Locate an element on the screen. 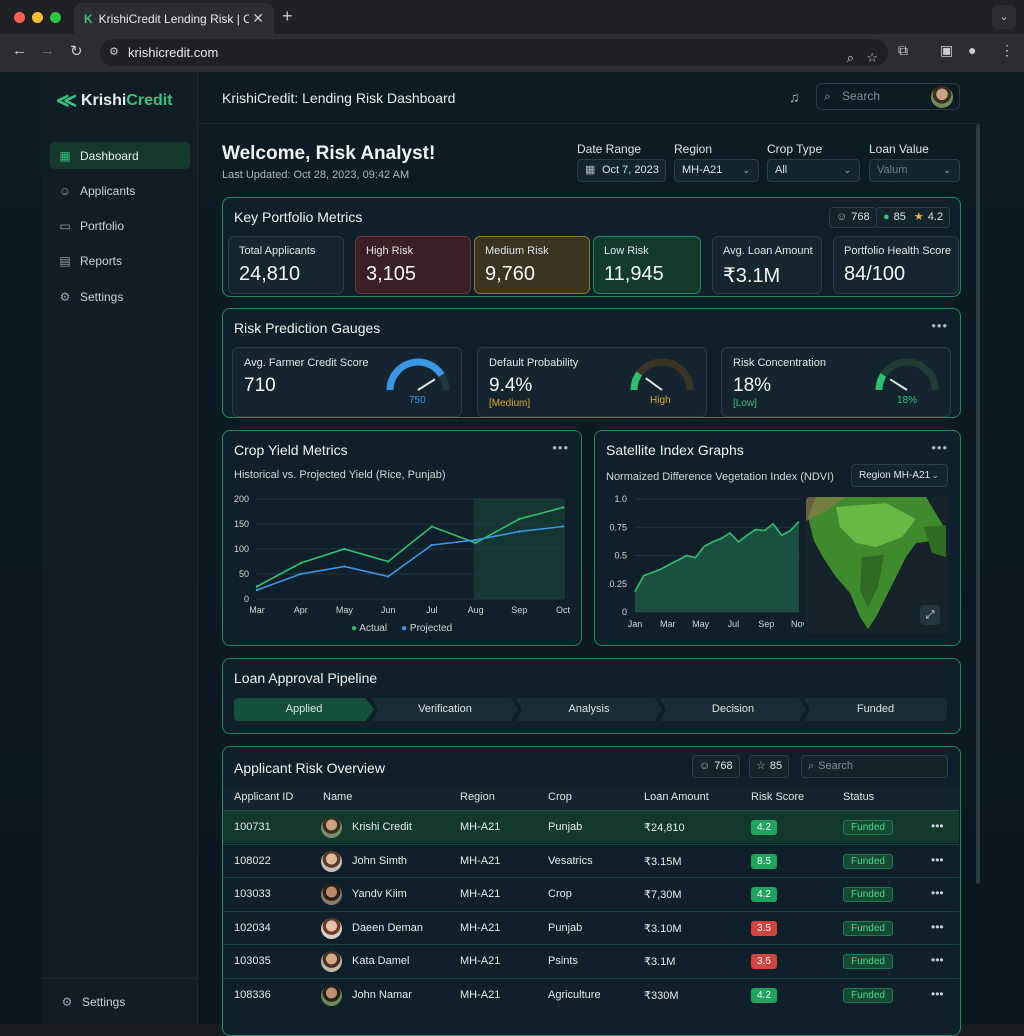  x-tick-label: Mar is located at coordinates (668, 624).